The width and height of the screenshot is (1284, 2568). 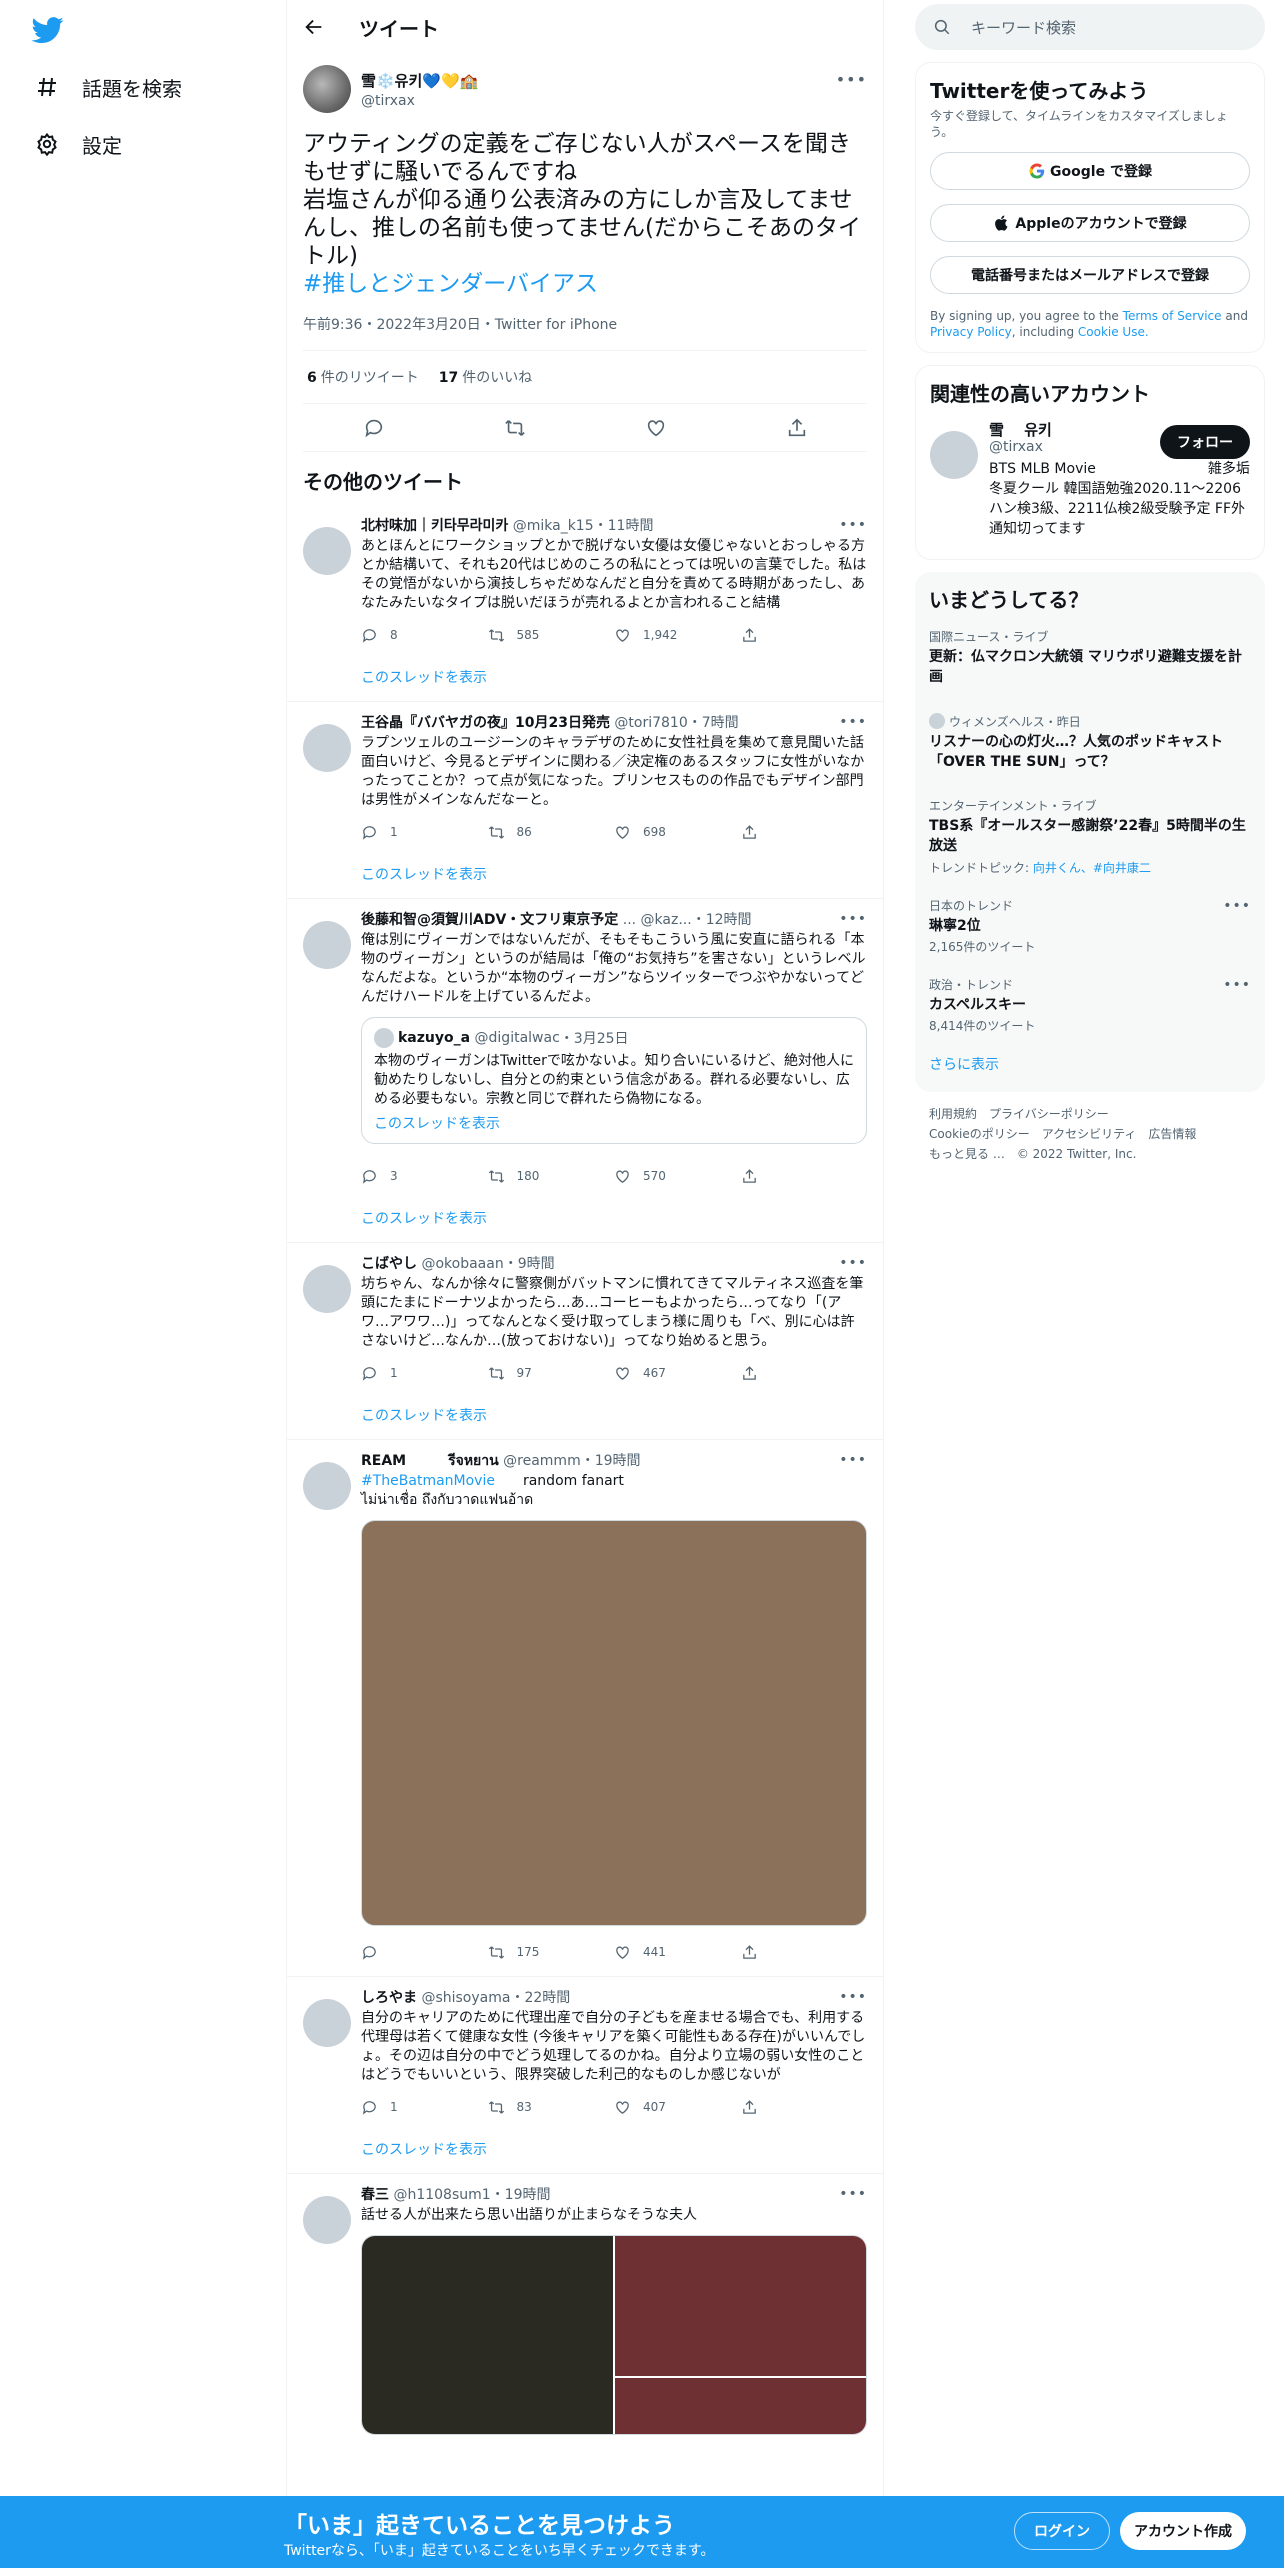 What do you see at coordinates (441, 2195) in the screenshot?
I see `author-handle: @h1108sum1` at bounding box center [441, 2195].